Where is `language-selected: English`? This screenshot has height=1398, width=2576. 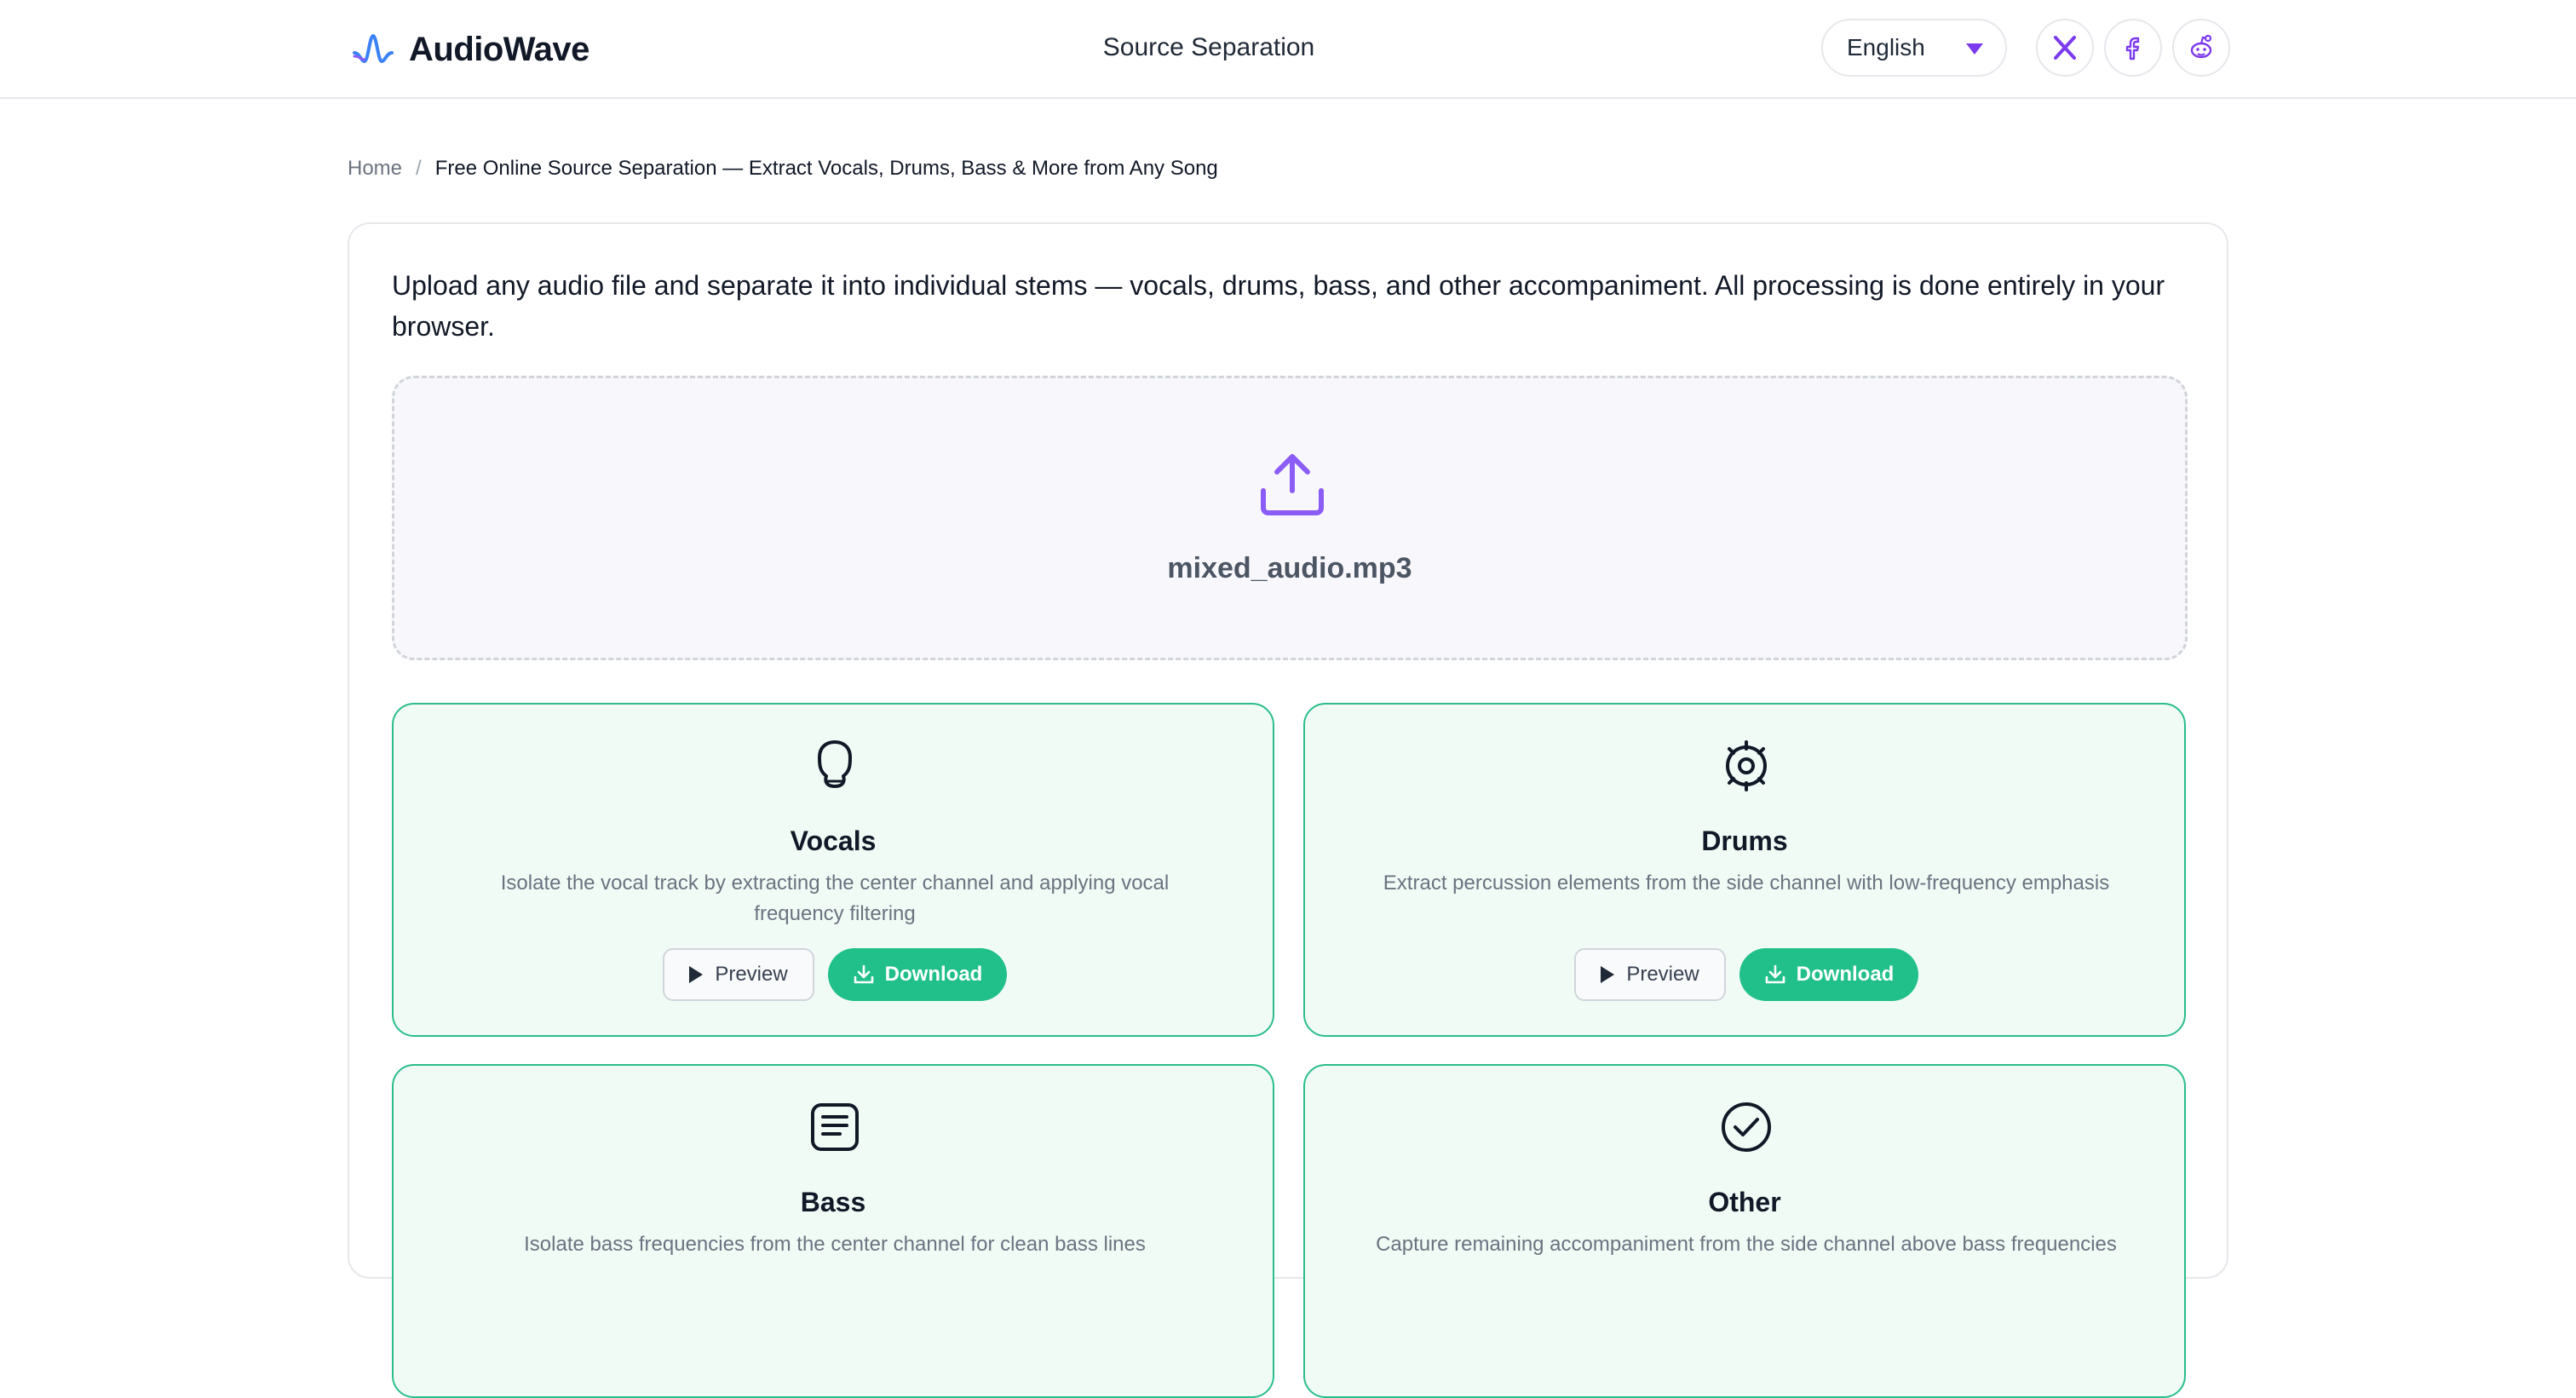
language-selected: English is located at coordinates (1886, 47).